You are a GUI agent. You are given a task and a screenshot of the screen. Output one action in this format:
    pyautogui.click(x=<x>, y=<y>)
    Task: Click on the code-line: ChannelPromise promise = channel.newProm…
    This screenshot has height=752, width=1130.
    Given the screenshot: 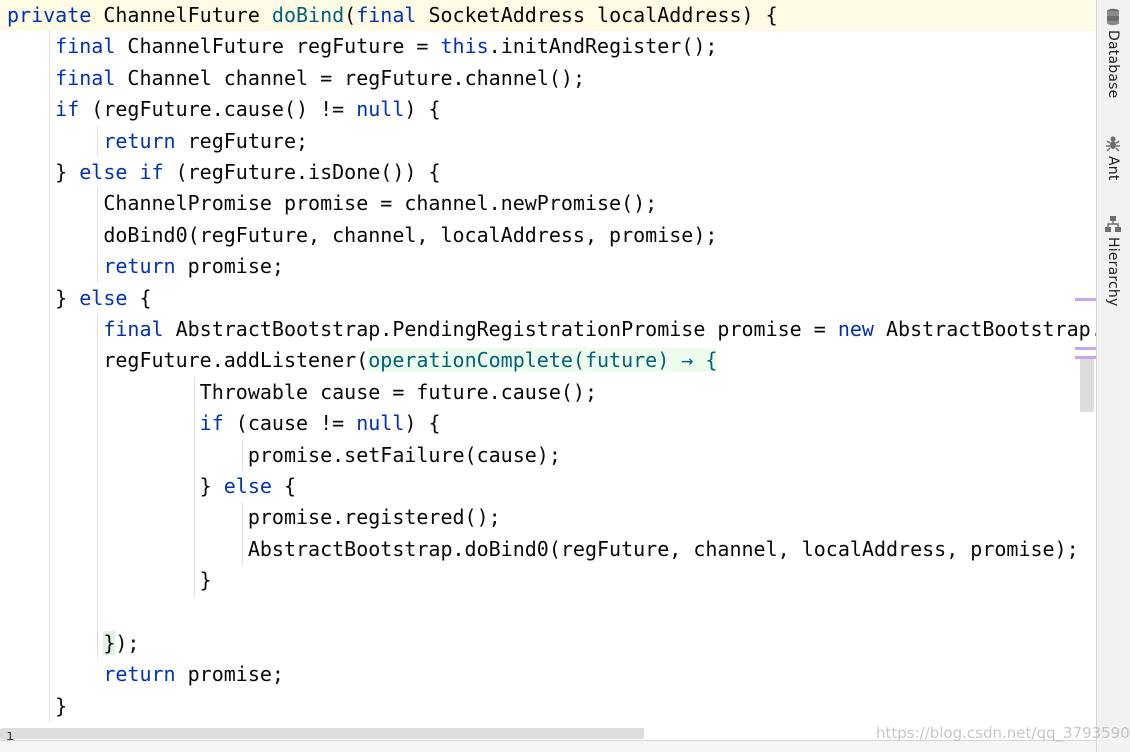 What is the action you would take?
    pyautogui.click(x=328, y=203)
    